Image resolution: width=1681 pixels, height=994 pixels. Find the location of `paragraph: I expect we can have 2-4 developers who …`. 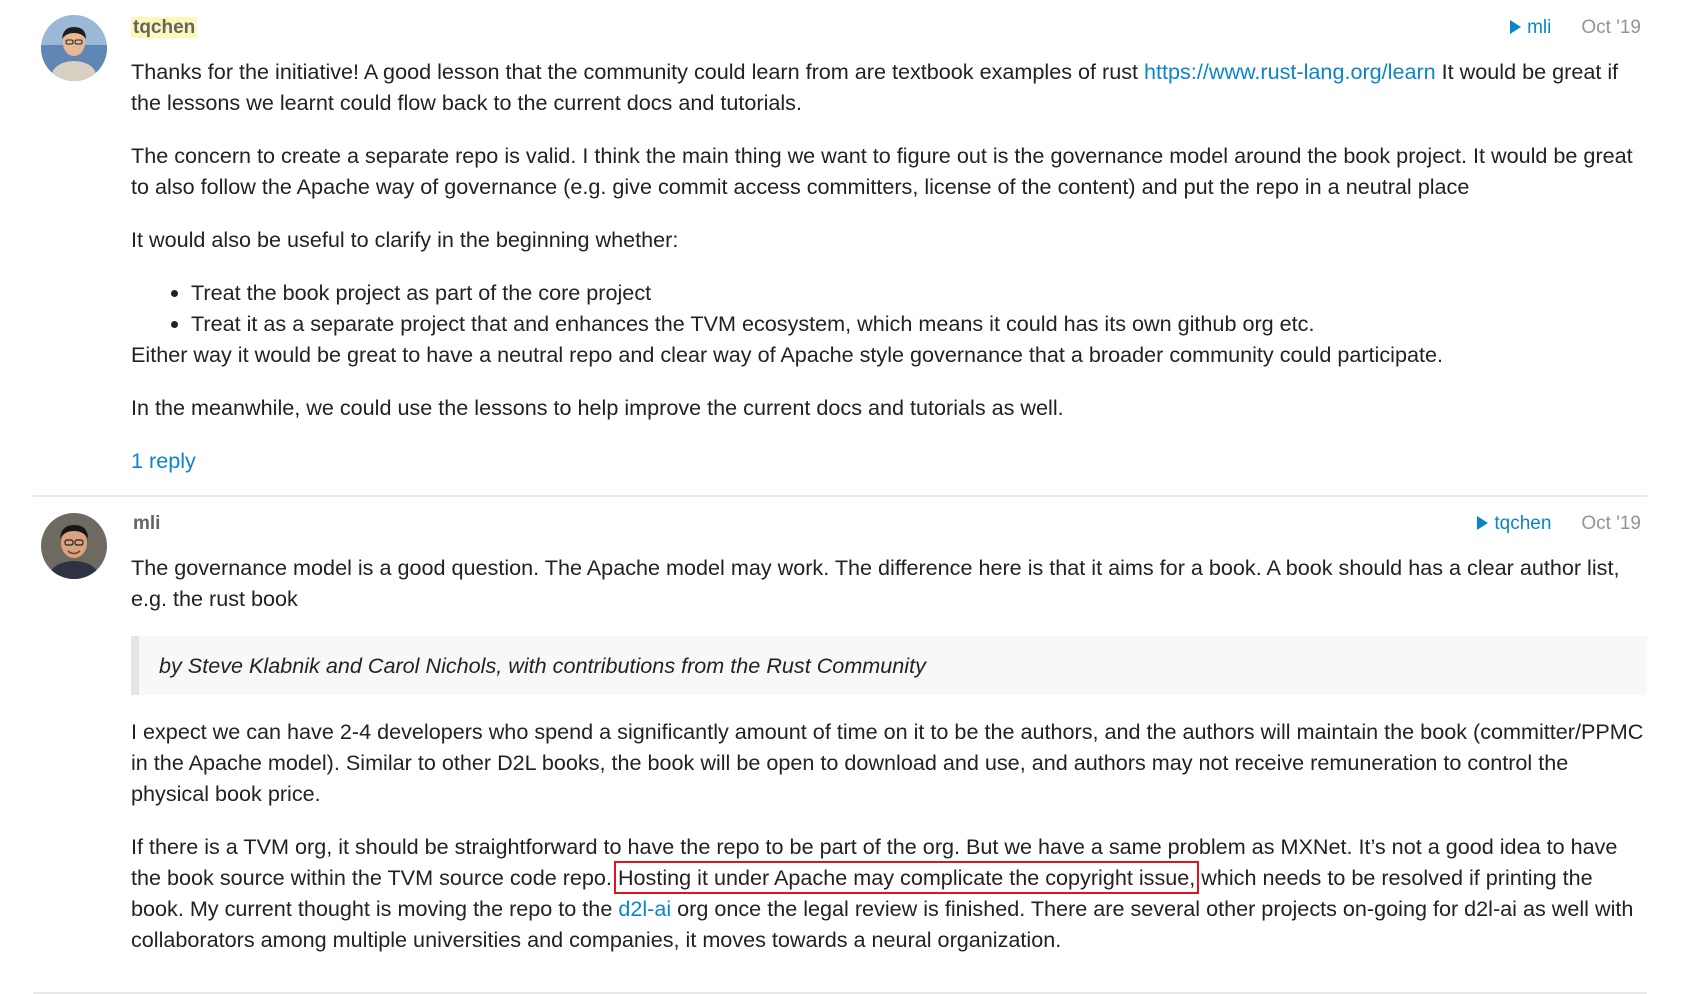

paragraph: I expect we can have 2-4 developers who … is located at coordinates (887, 762).